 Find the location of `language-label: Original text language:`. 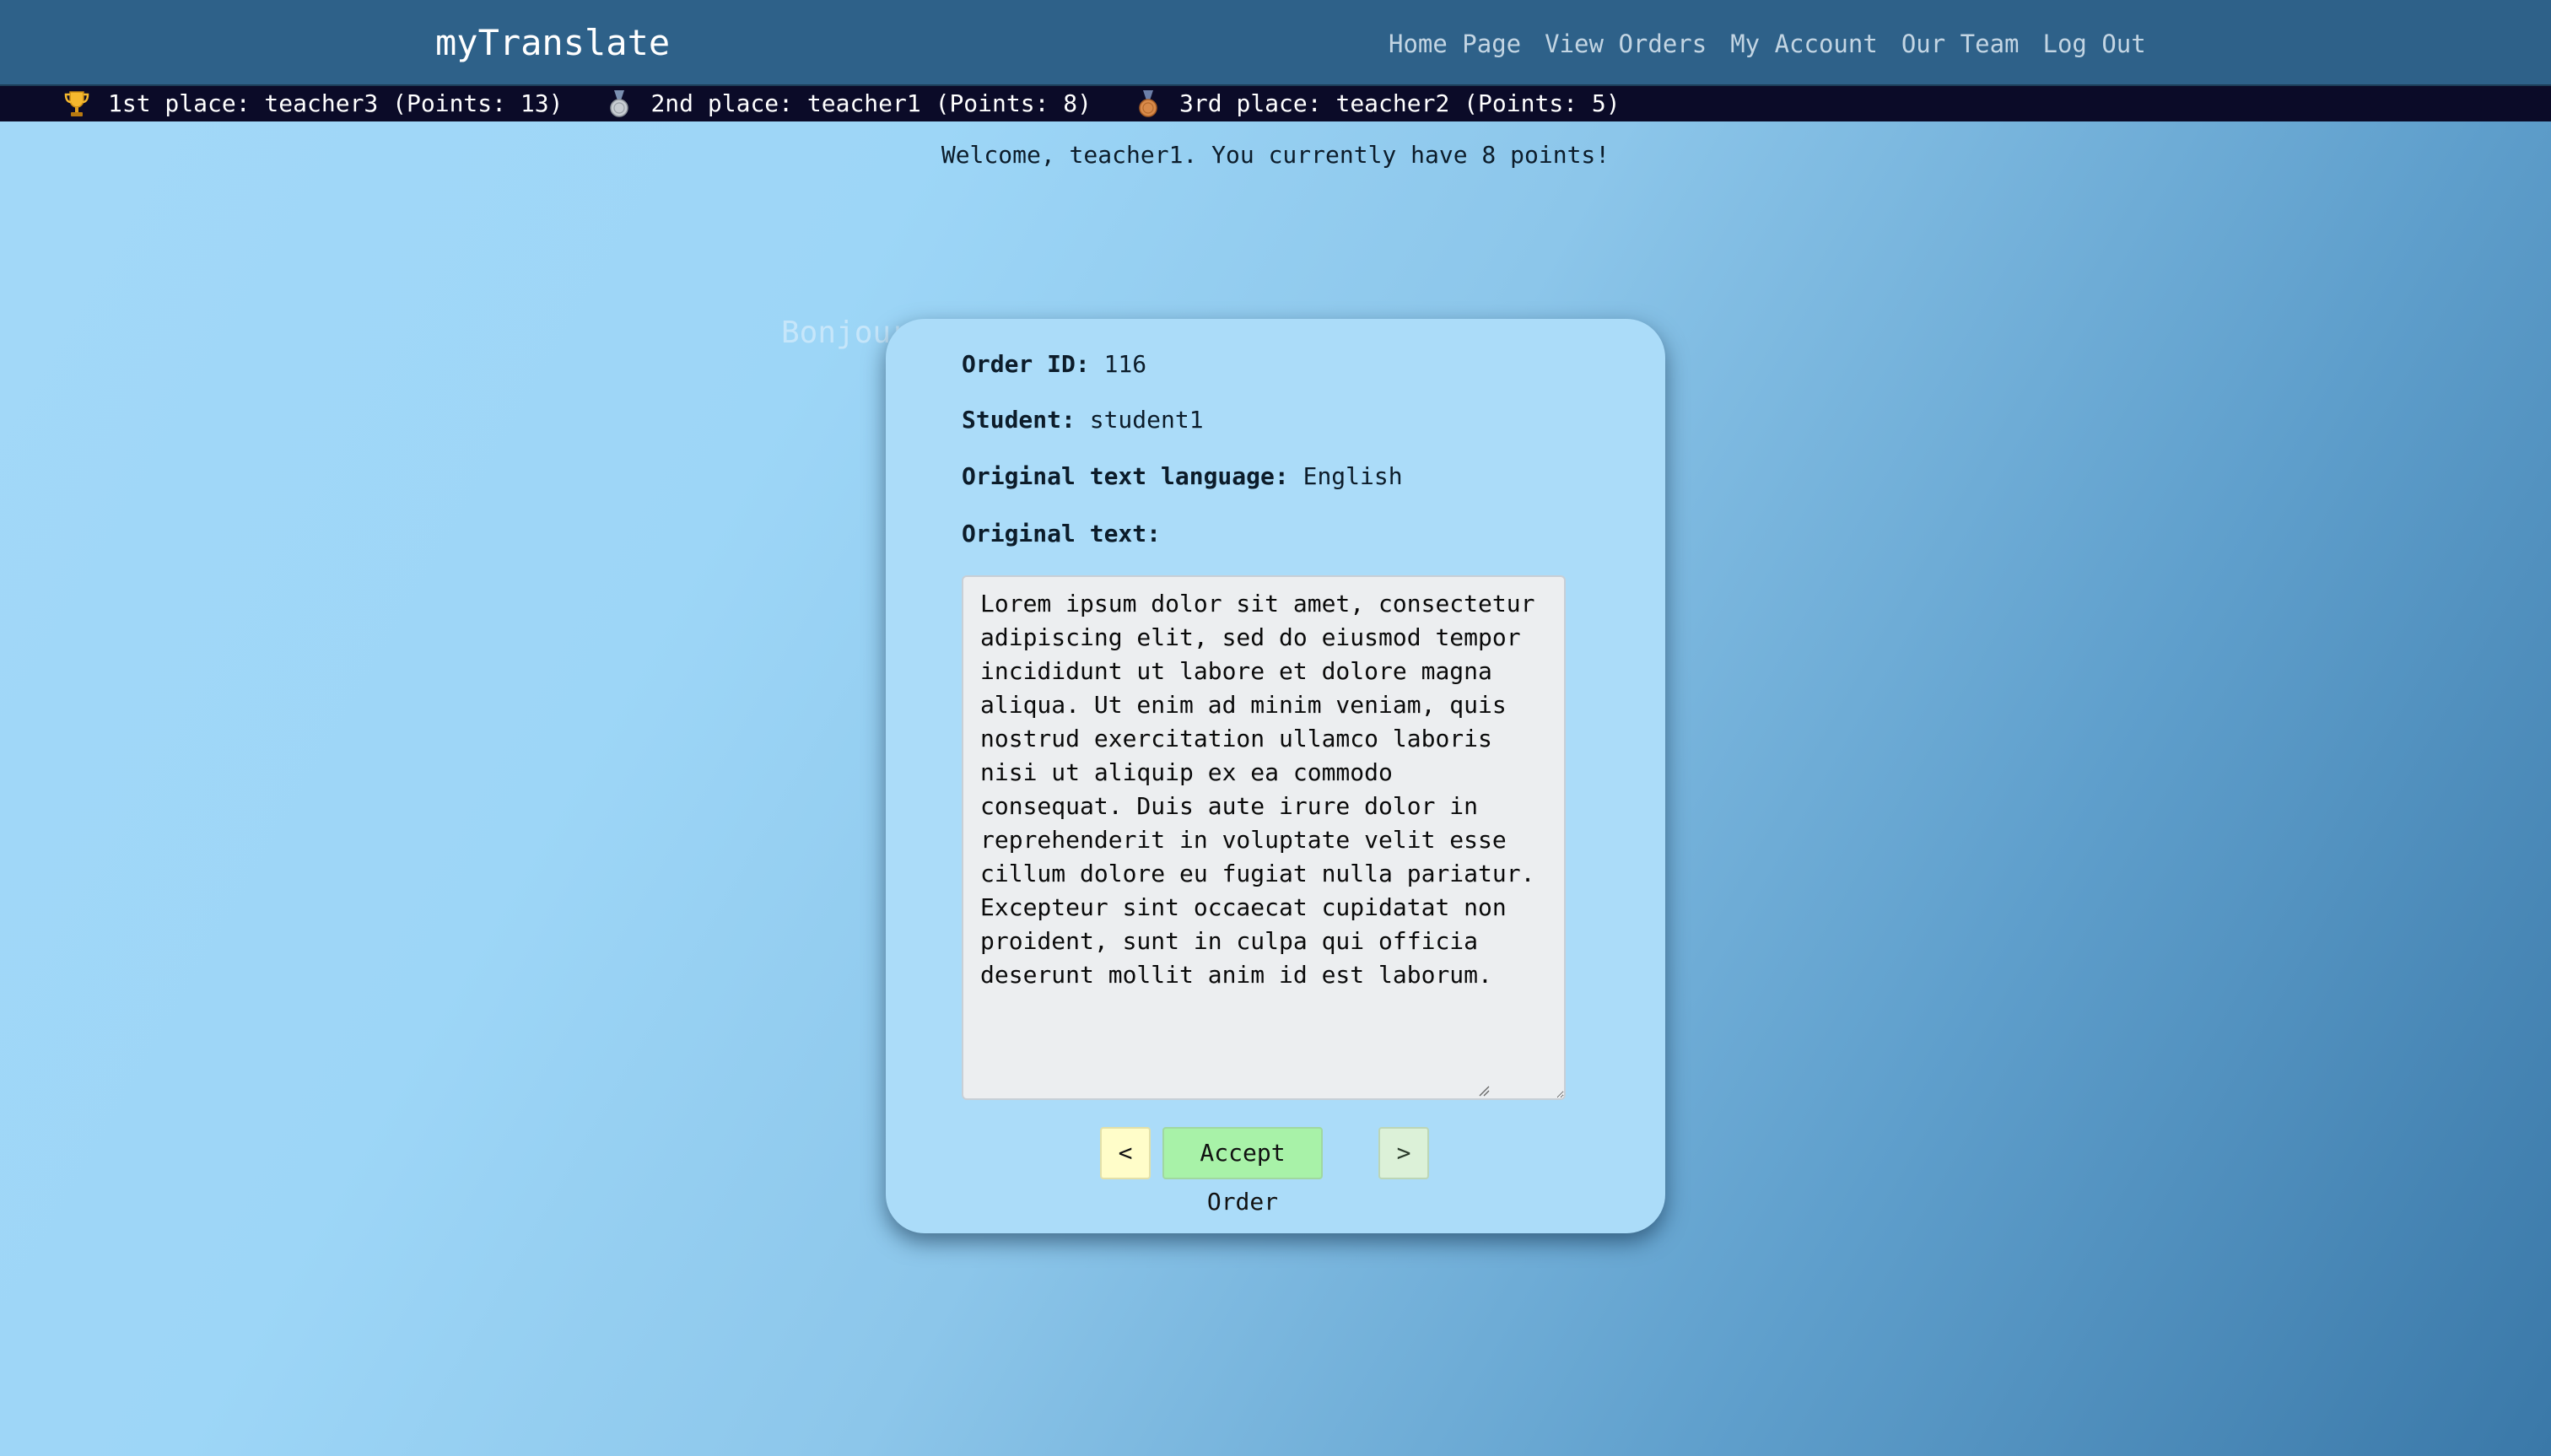

language-label: Original text language: is located at coordinates (1125, 476).